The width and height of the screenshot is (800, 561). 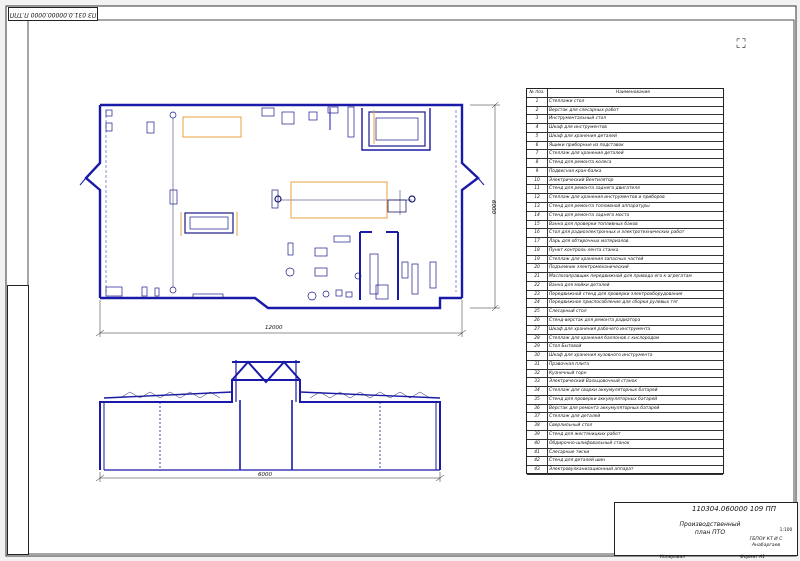 What do you see at coordinates (537, 285) in the screenshot?
I see `legend-row-num: 22` at bounding box center [537, 285].